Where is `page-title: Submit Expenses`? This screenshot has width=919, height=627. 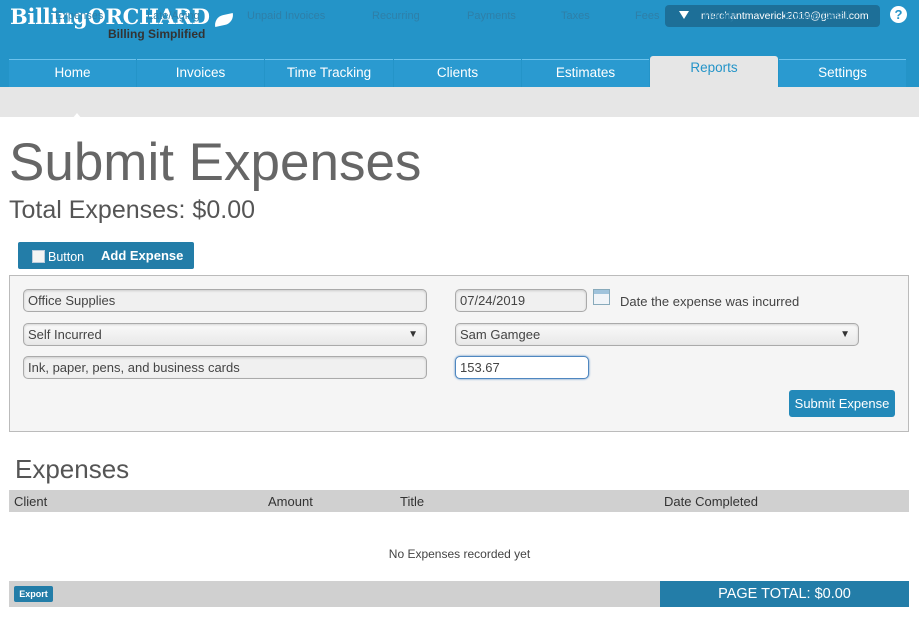
page-title: Submit Expenses is located at coordinates (215, 162).